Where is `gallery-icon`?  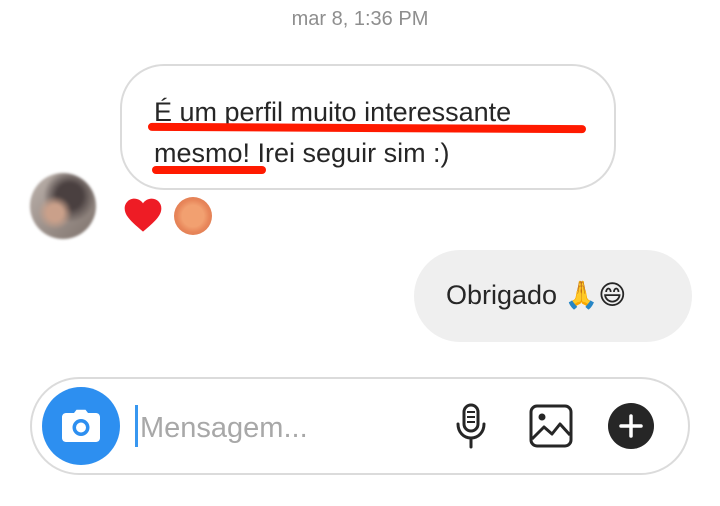
gallery-icon is located at coordinates (551, 426).